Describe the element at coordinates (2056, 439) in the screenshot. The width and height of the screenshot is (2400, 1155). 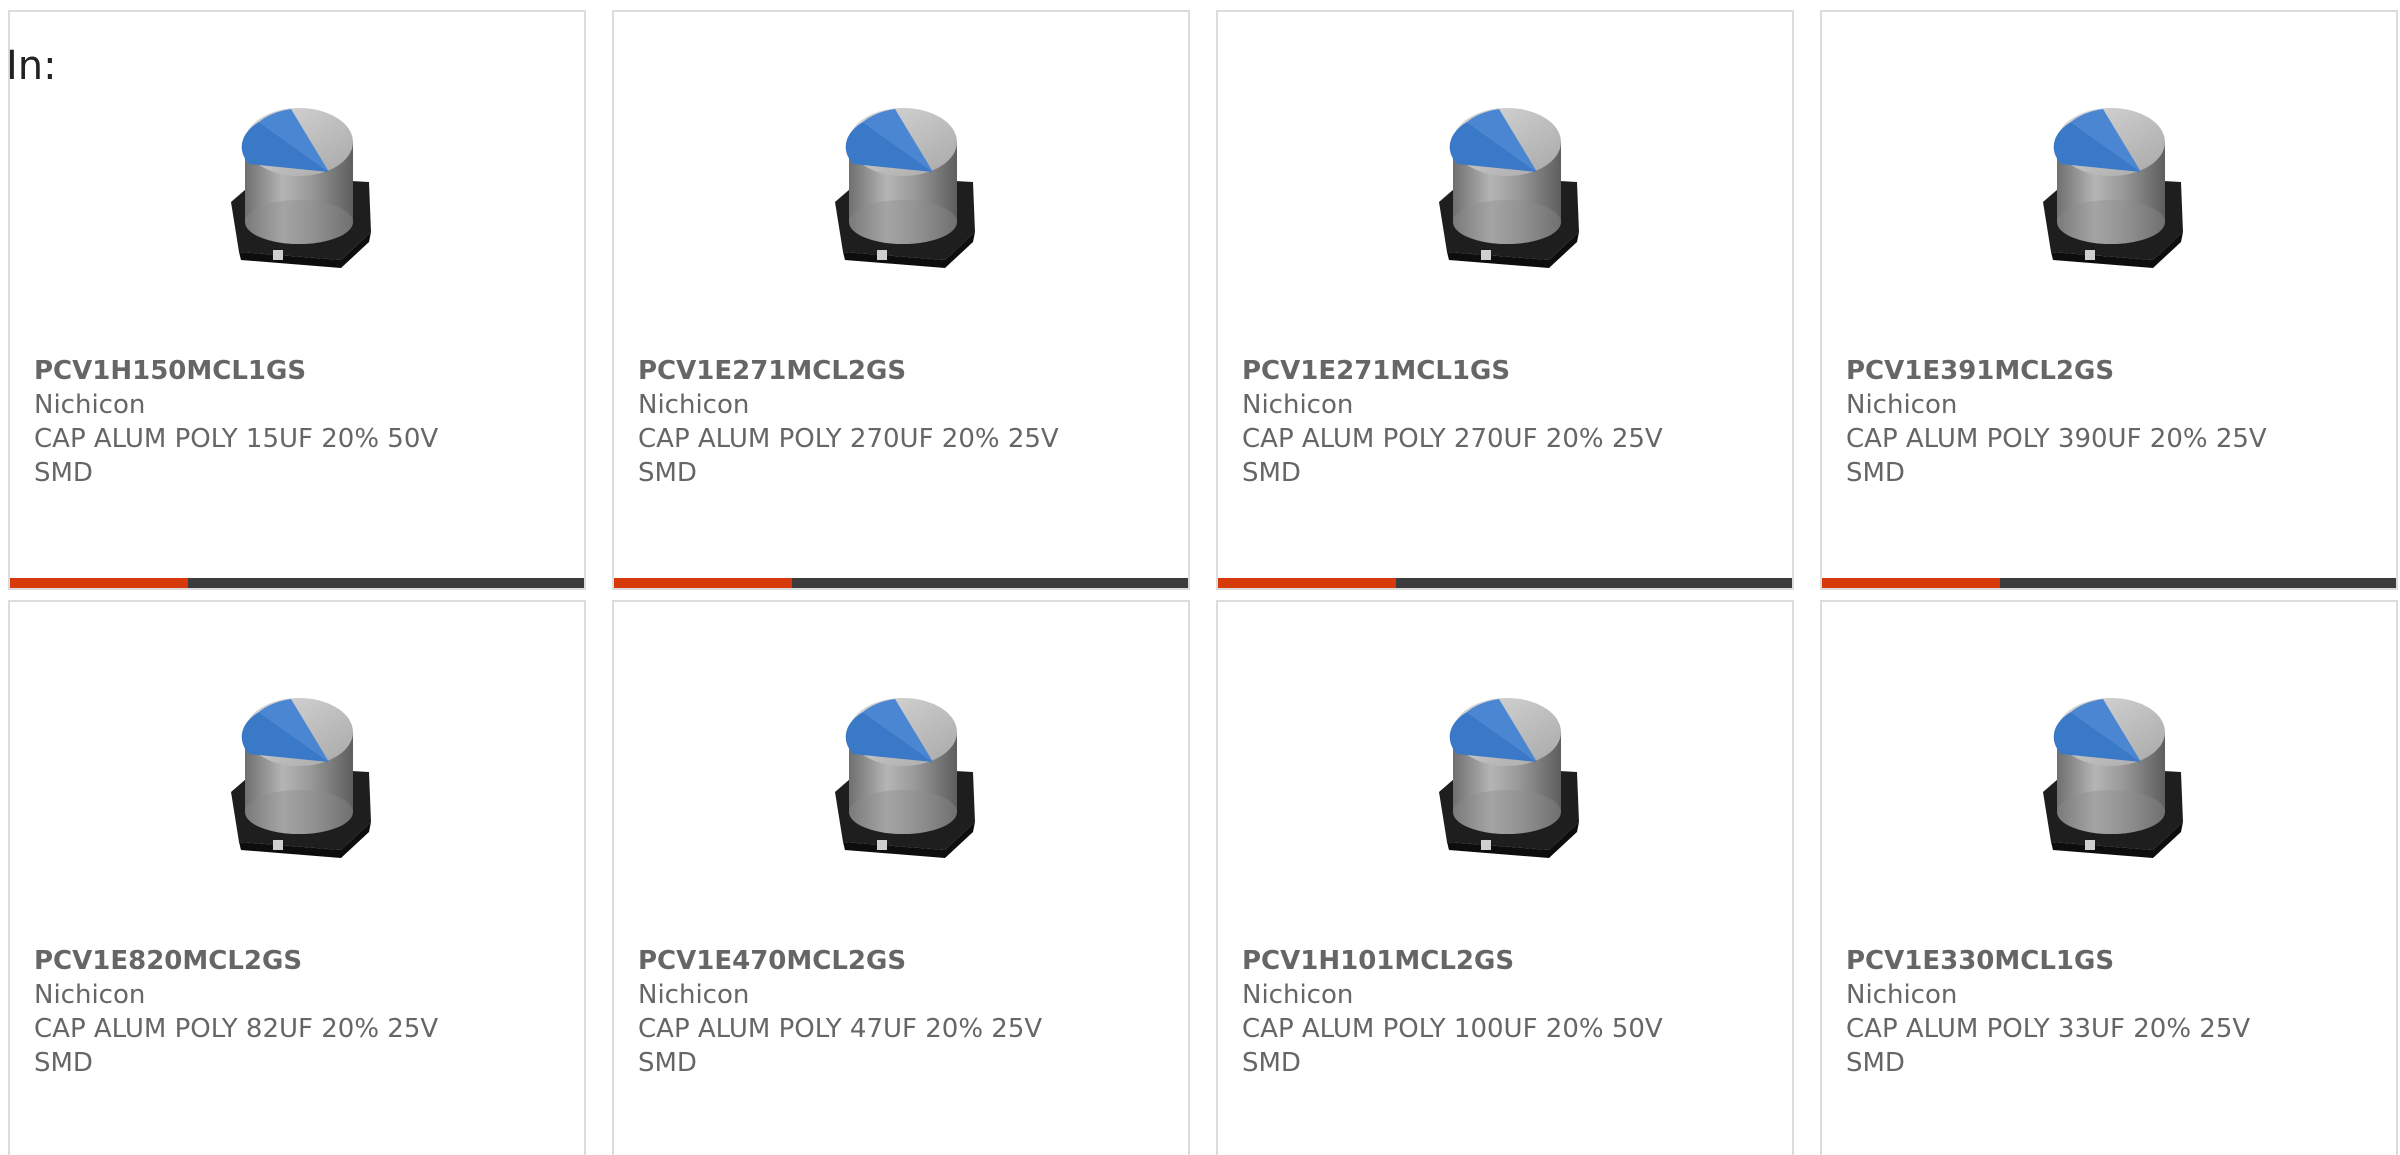
I see `description: CAP ALUM POLY 390UF 20% 25V` at that location.